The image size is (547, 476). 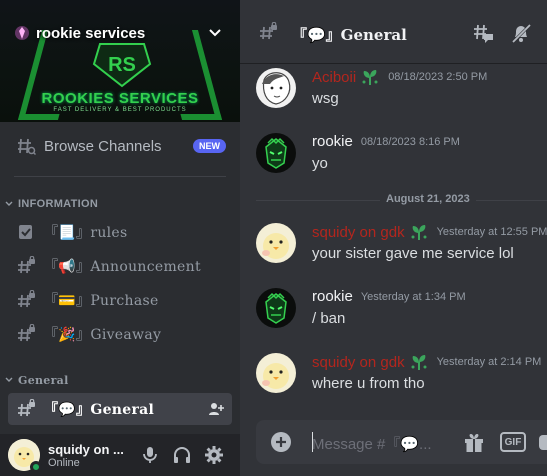 I want to click on date-divider-label: August 21, 2023, so click(x=428, y=199).